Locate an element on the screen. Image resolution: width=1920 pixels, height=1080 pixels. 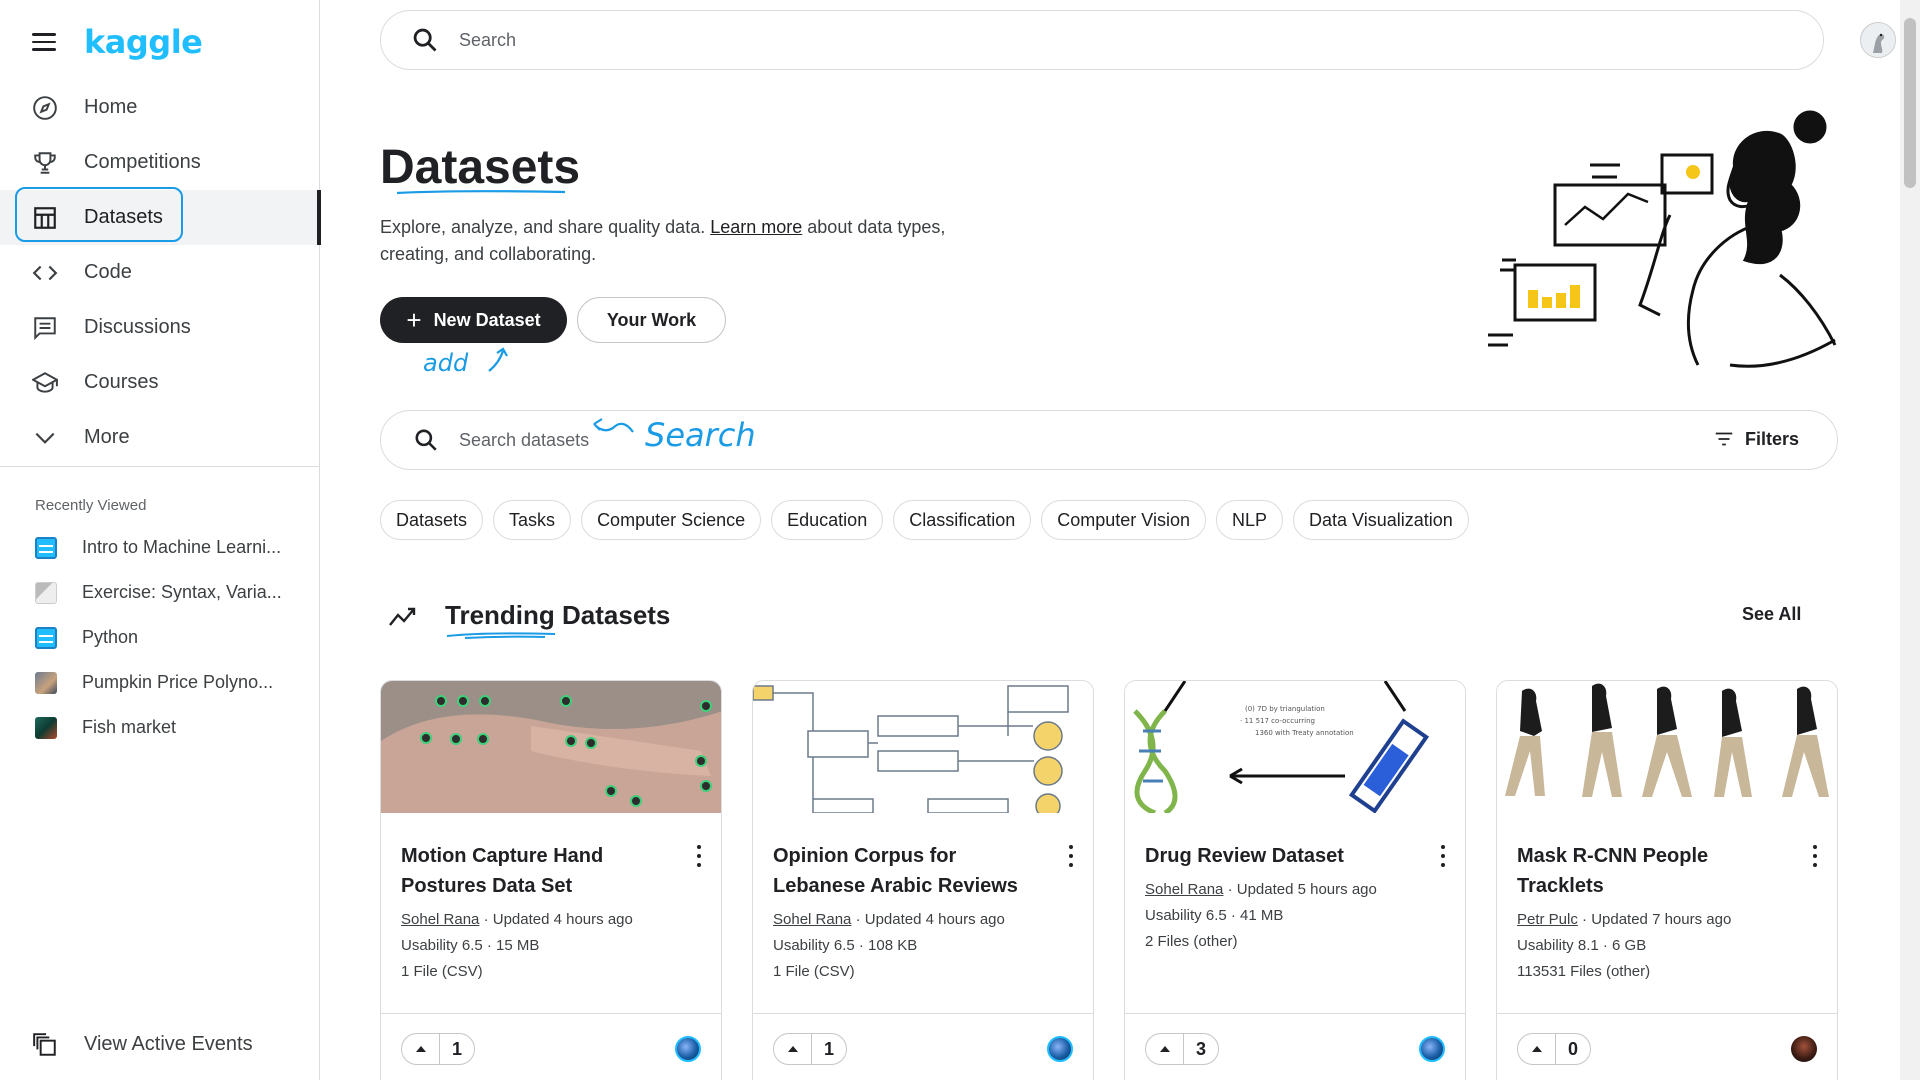
card-title: Mask R-CNN People Tracklets is located at coordinates (1652, 871).